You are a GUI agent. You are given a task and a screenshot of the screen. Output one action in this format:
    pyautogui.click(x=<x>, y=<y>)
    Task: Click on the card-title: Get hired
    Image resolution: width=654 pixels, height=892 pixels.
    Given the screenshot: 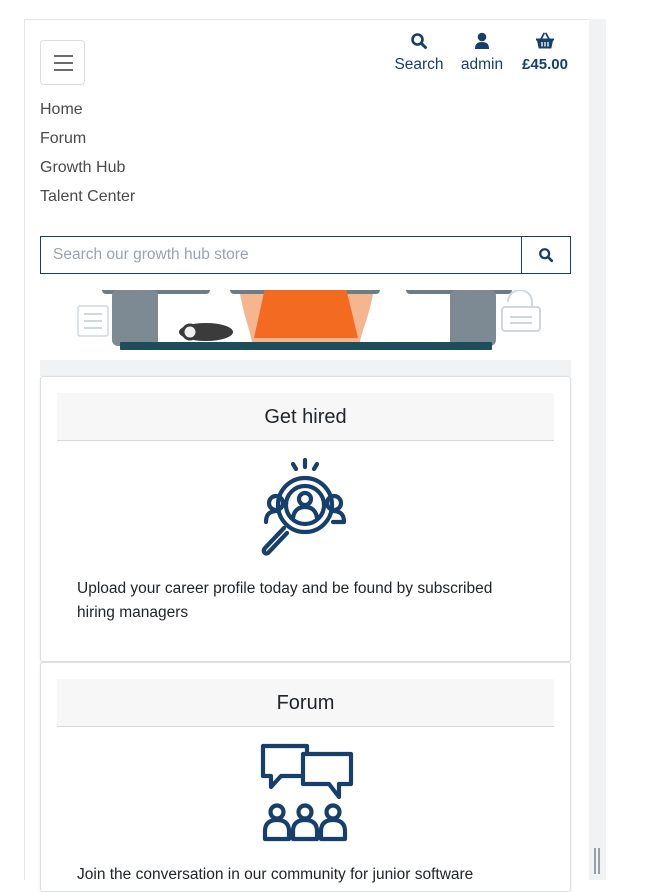 What is the action you would take?
    pyautogui.click(x=305, y=417)
    